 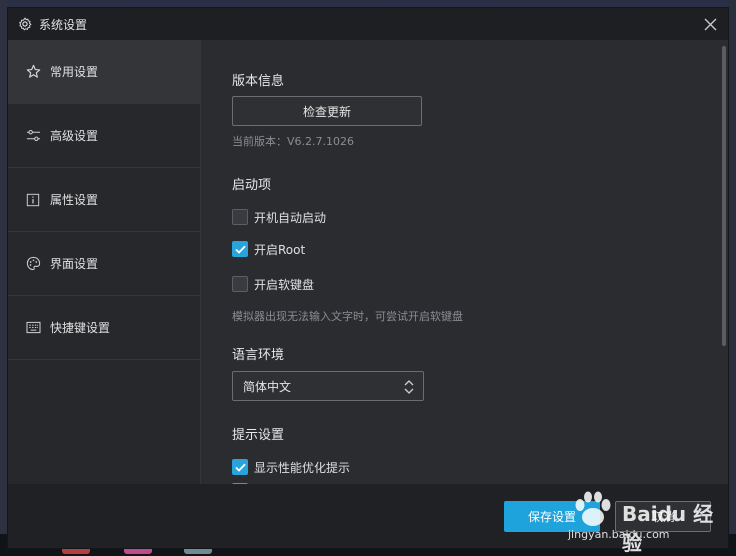 I want to click on auto-start-label: 开机自动启动, so click(x=290, y=217).